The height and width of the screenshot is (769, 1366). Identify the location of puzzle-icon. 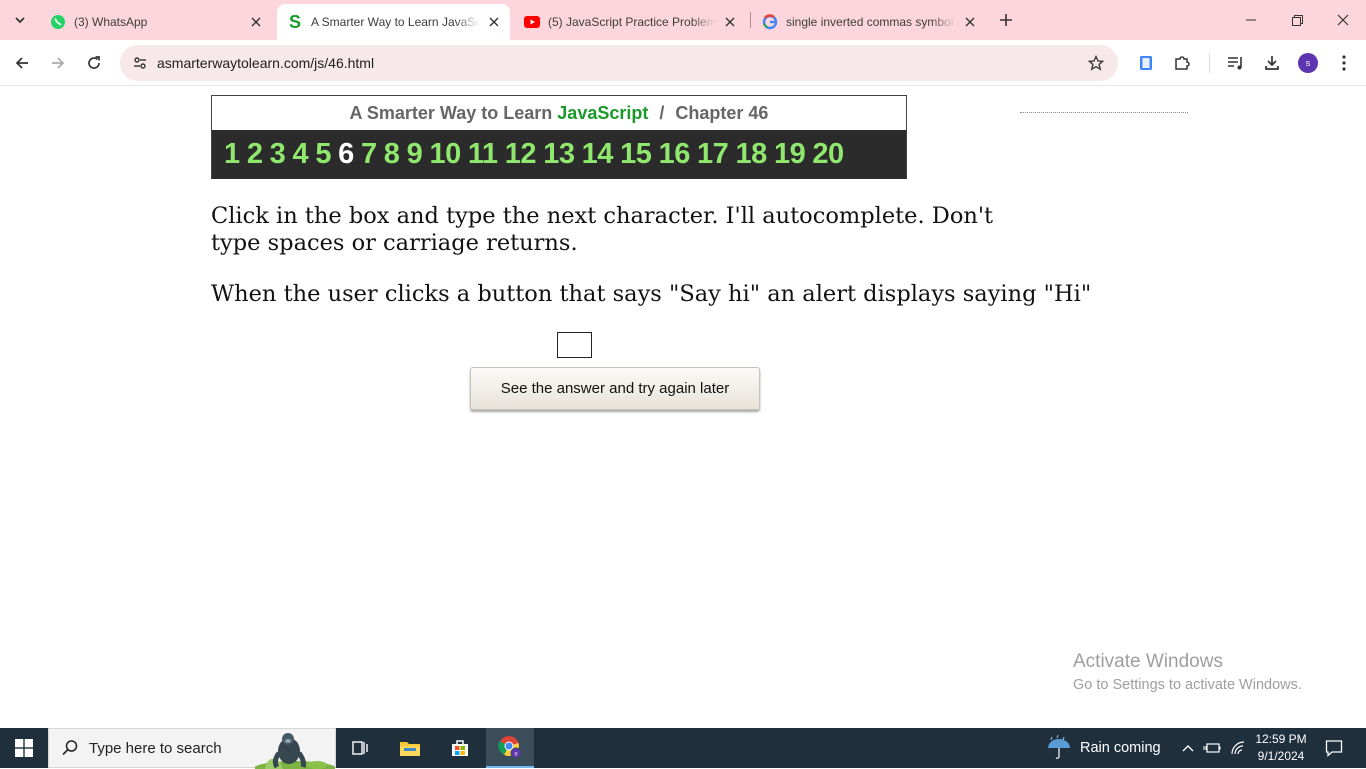
(1182, 63).